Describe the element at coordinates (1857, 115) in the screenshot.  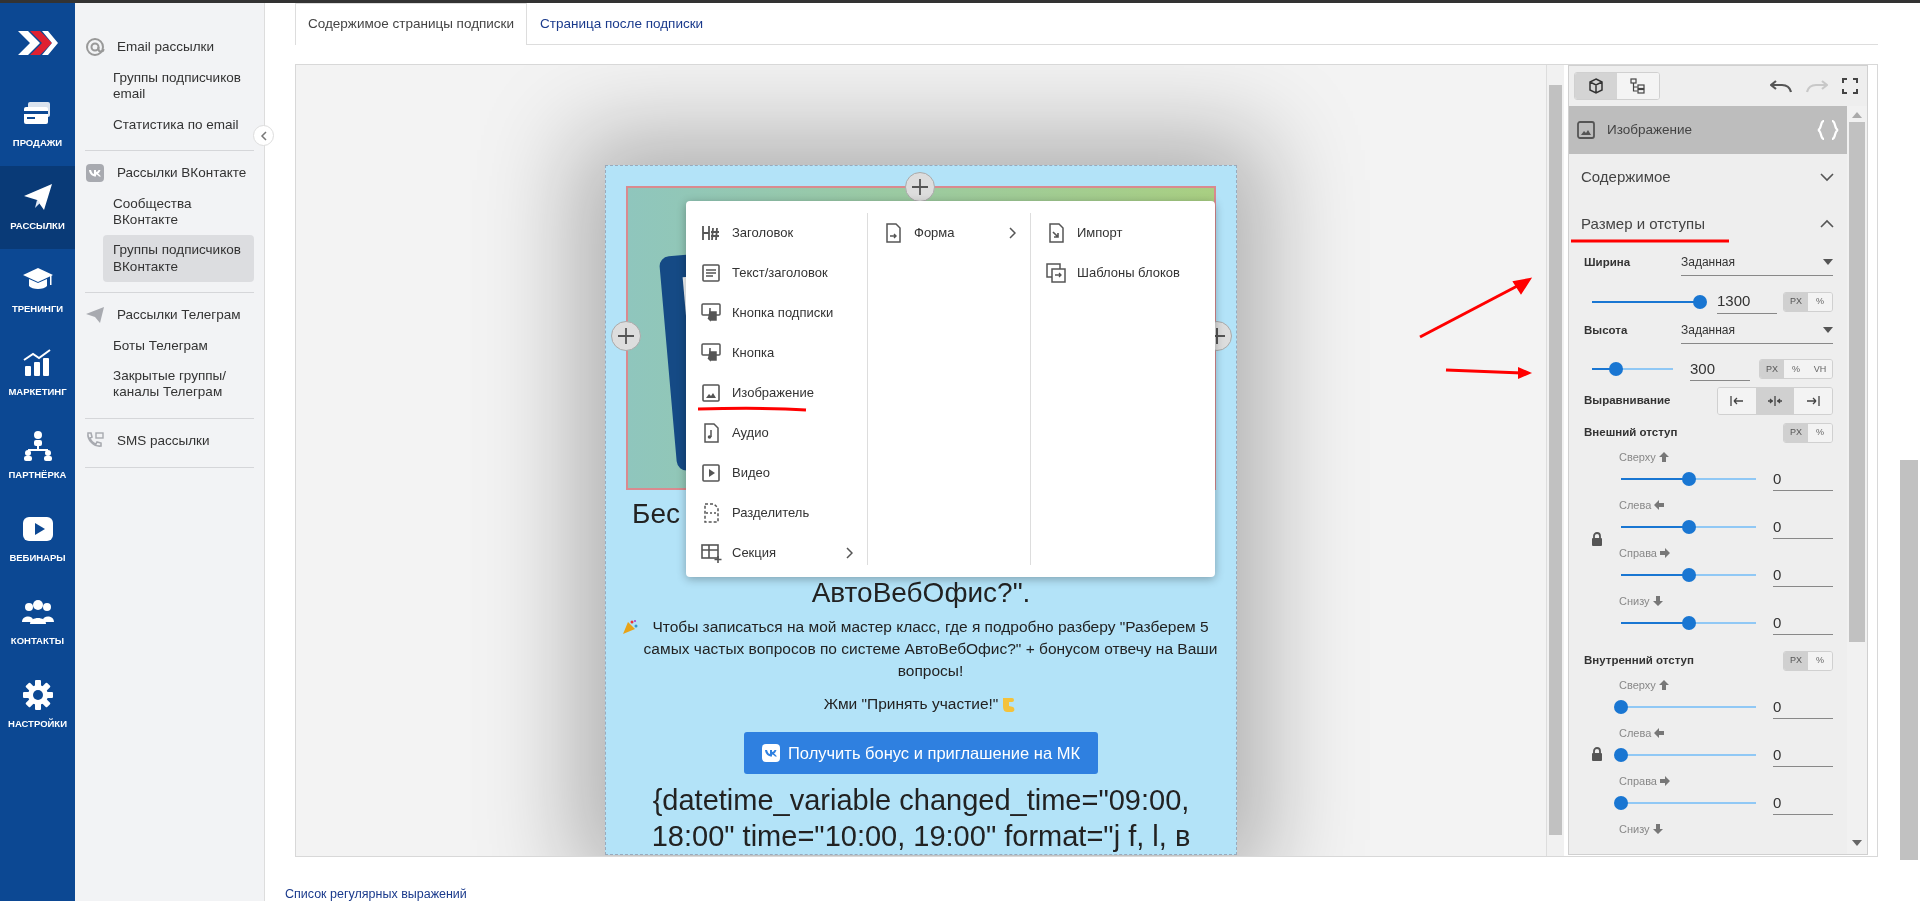
I see `scroll-up-icon` at that location.